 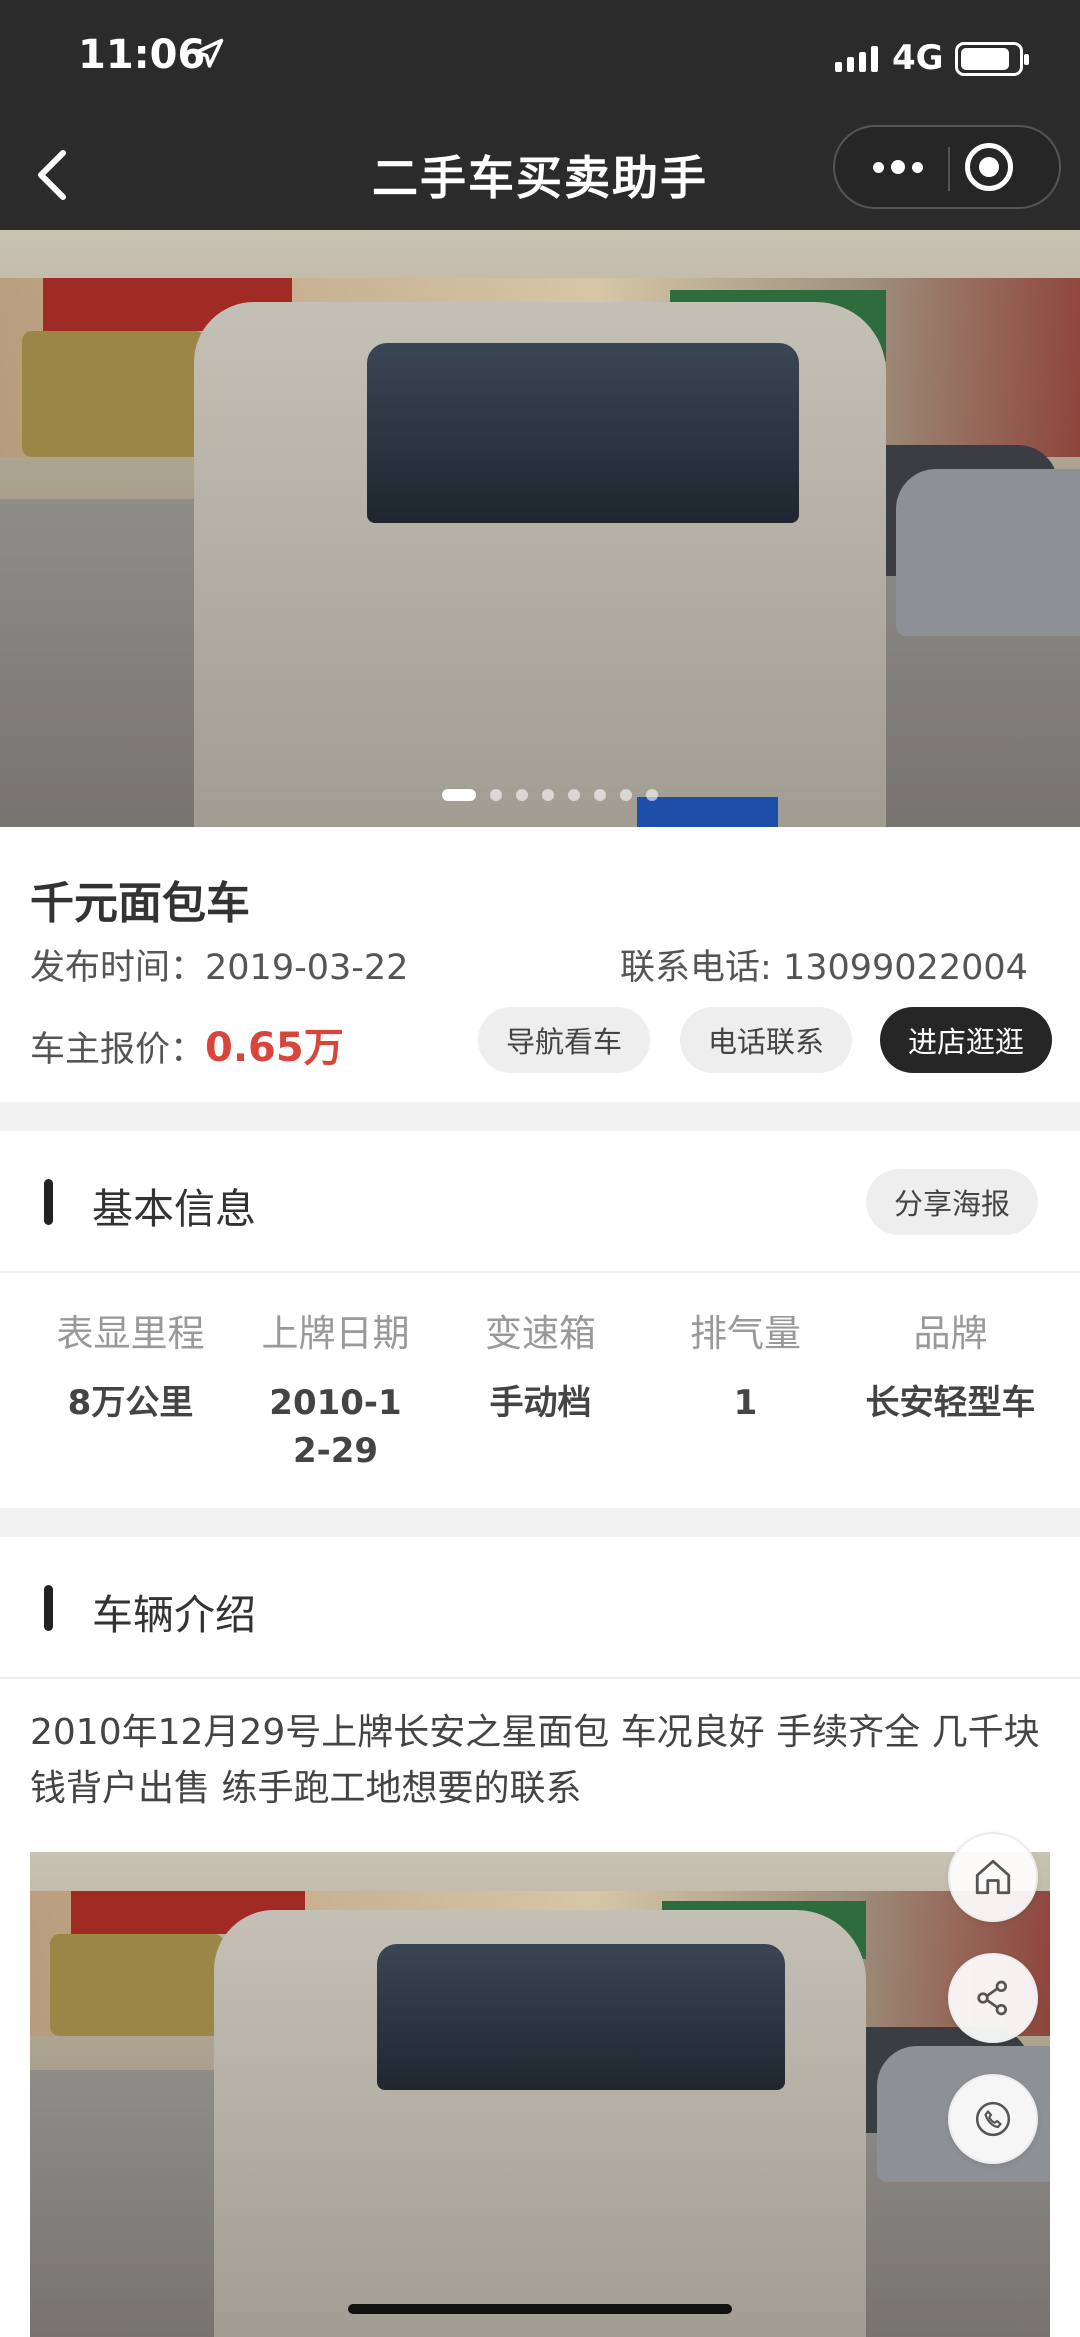 I want to click on phone-button, so click(x=993, y=2119).